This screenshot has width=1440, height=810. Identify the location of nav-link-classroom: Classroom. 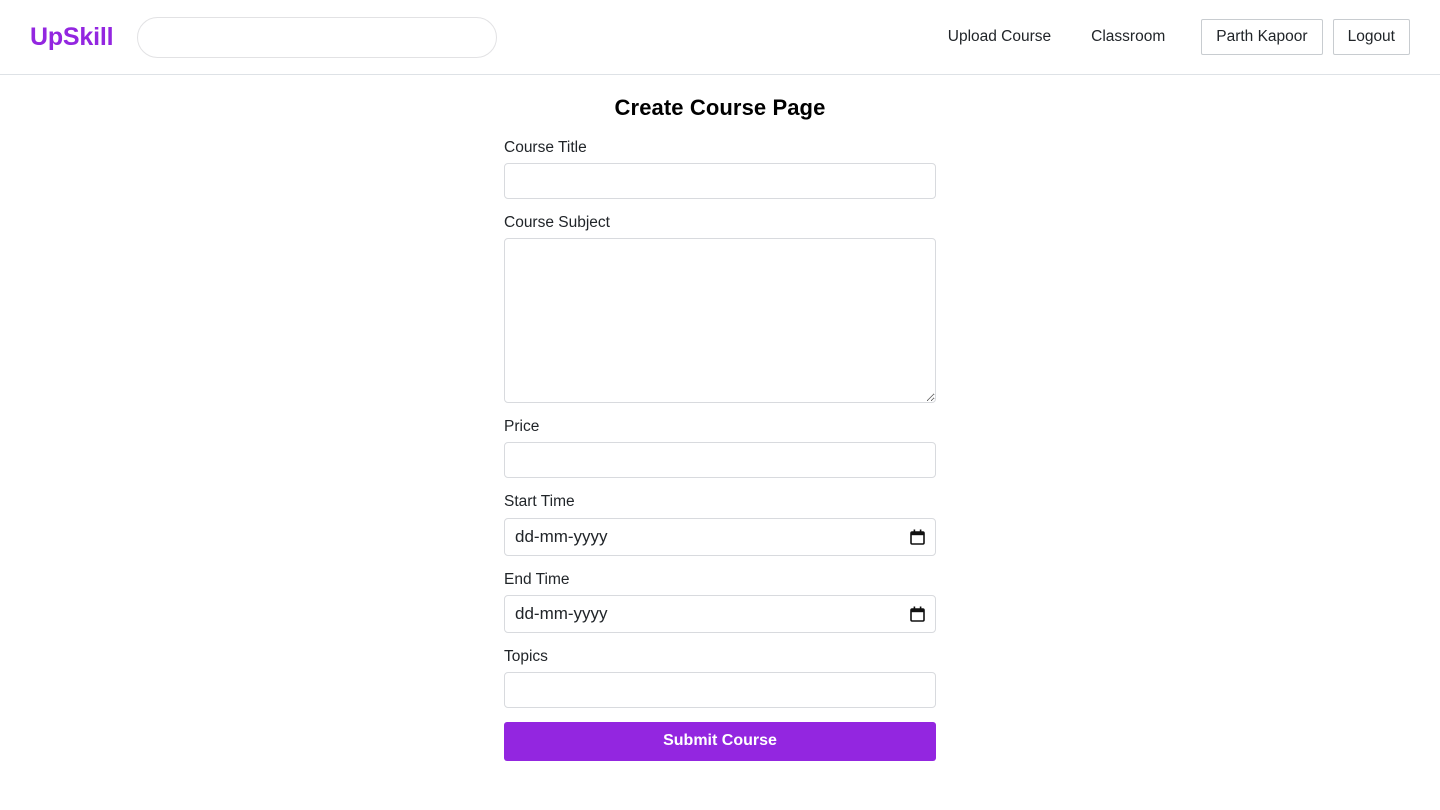
(1128, 37).